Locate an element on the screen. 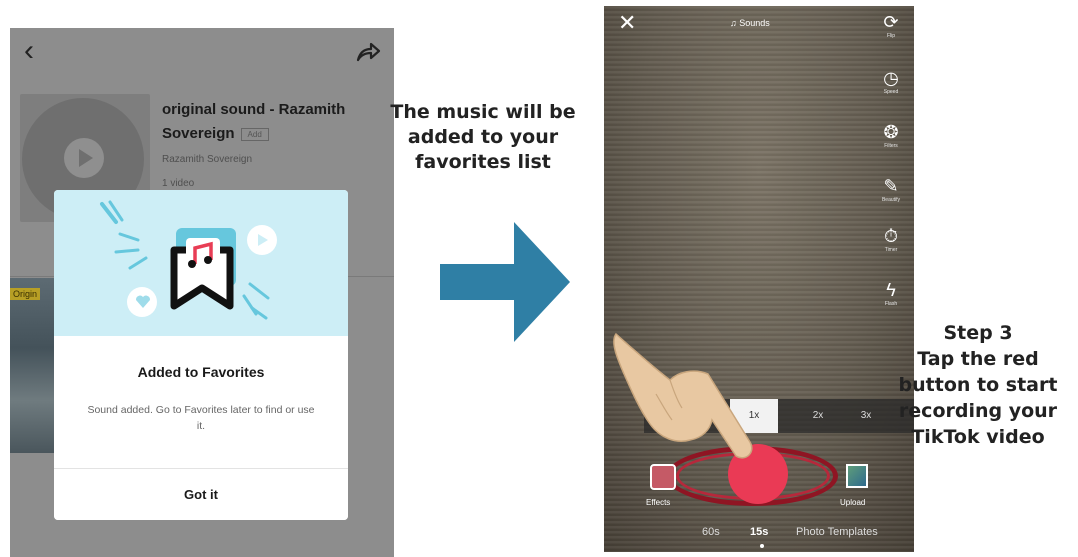 Image resolution: width=1078 pixels, height=557 pixels. side-tool-label: Flip is located at coordinates (891, 36).